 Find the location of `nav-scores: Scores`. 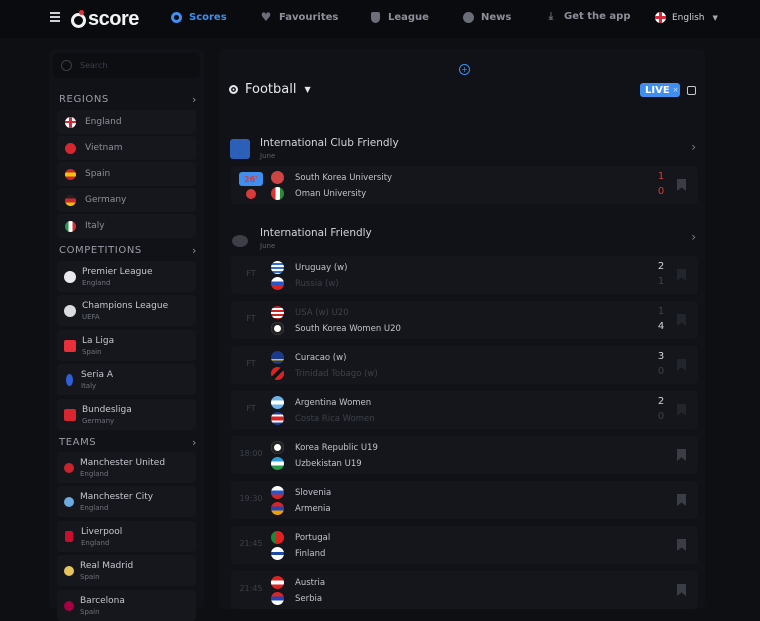

nav-scores: Scores is located at coordinates (198, 17).